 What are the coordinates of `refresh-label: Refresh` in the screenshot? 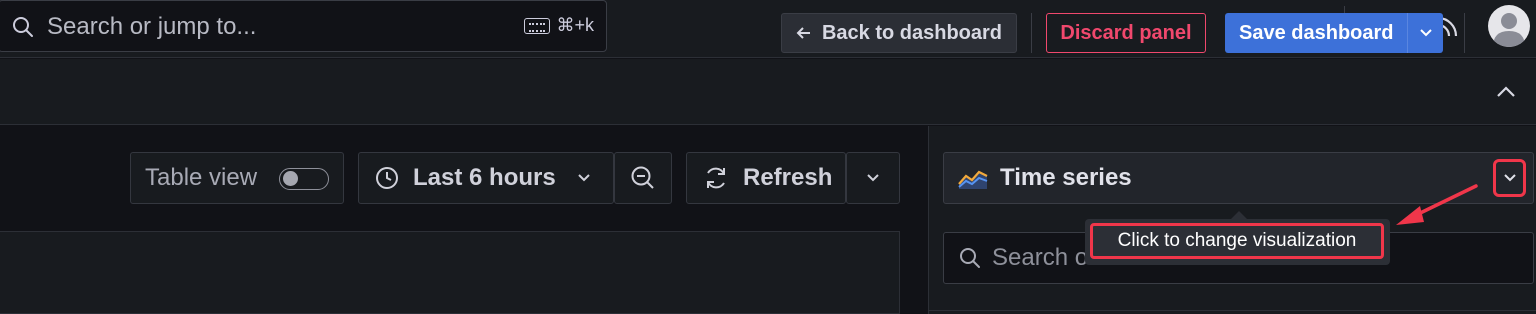 It's located at (788, 177).